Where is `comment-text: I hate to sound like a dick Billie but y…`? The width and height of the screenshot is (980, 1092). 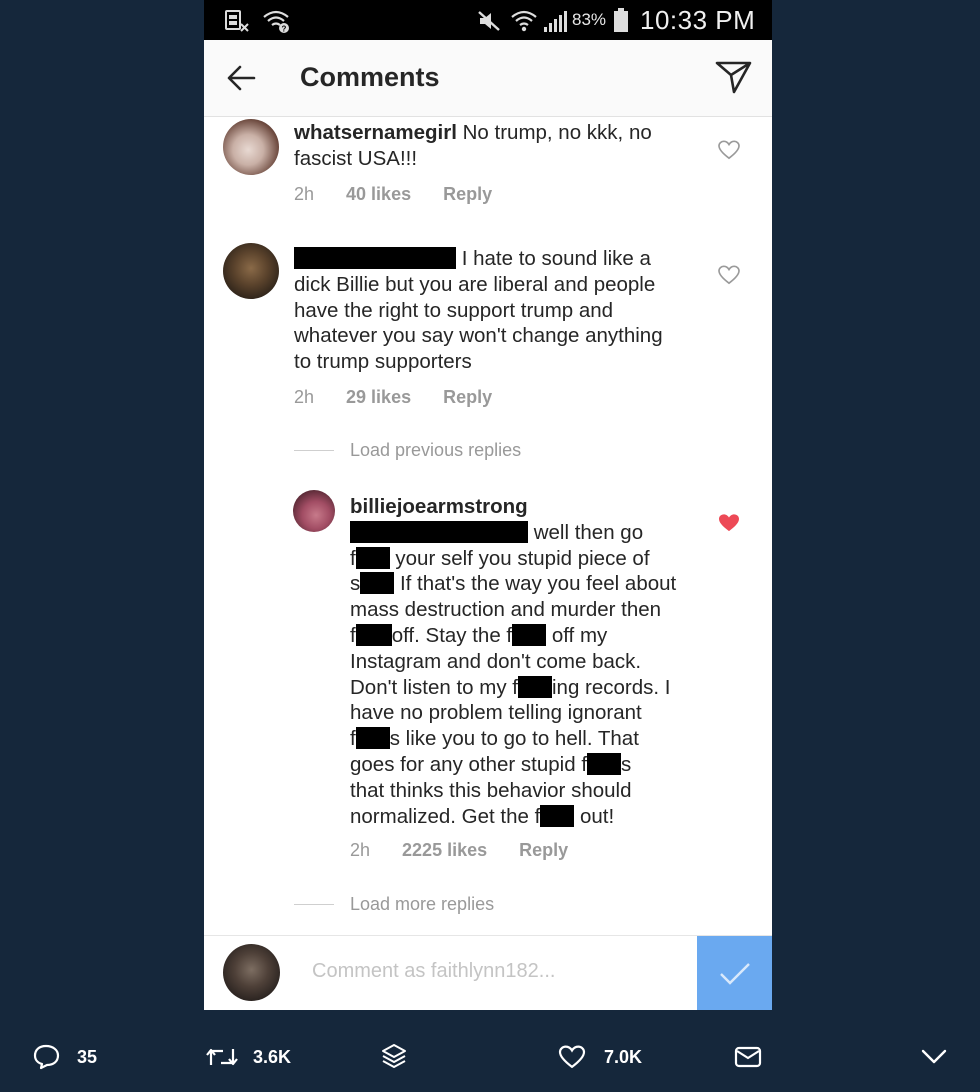 comment-text: I hate to sound like a dick Billie but y… is located at coordinates (504, 310).